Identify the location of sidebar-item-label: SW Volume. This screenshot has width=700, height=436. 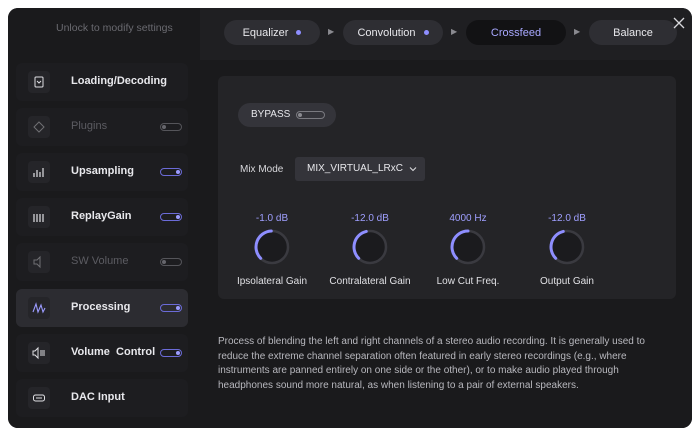
(100, 261).